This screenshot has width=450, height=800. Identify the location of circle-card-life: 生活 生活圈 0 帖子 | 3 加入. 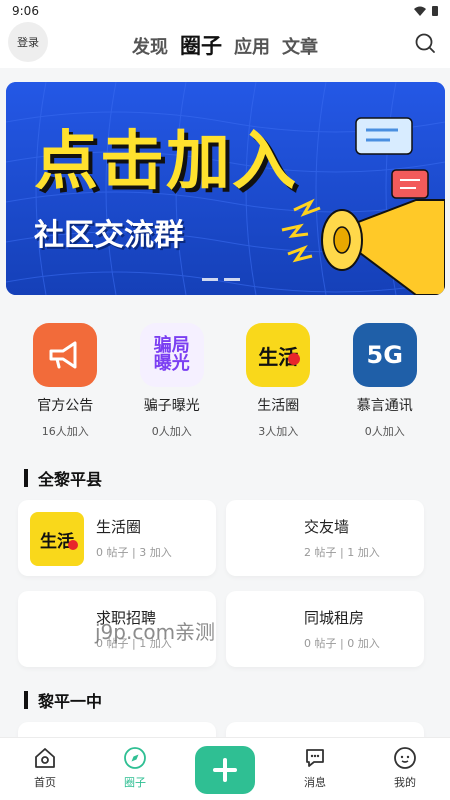
(117, 538).